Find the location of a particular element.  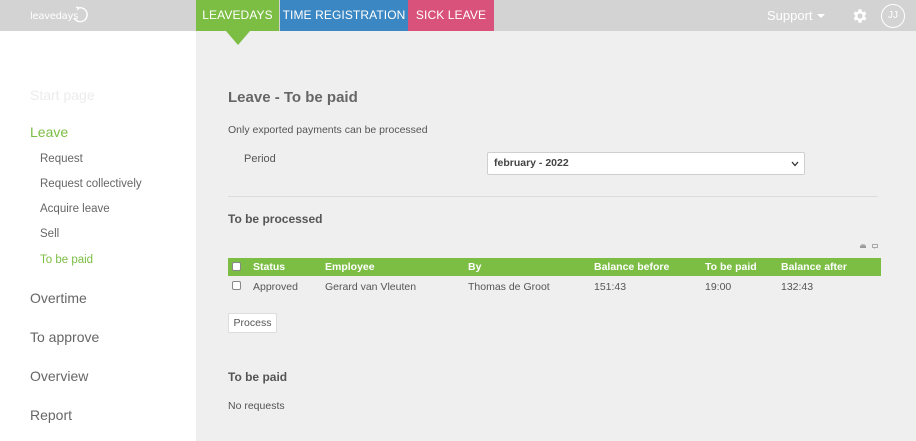

page-title: Leave - To be paid is located at coordinates (293, 97).